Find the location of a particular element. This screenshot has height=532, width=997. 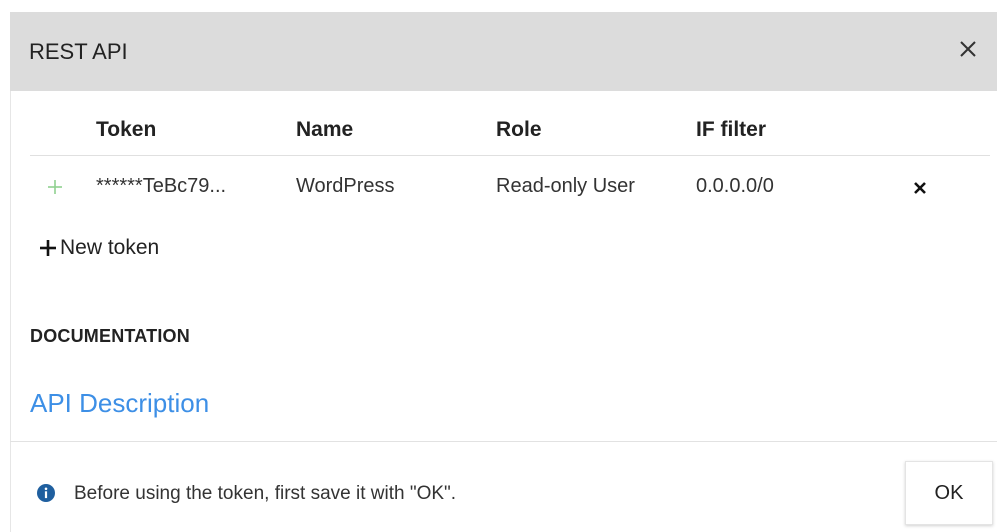

new-token-label: New token is located at coordinates (110, 247).